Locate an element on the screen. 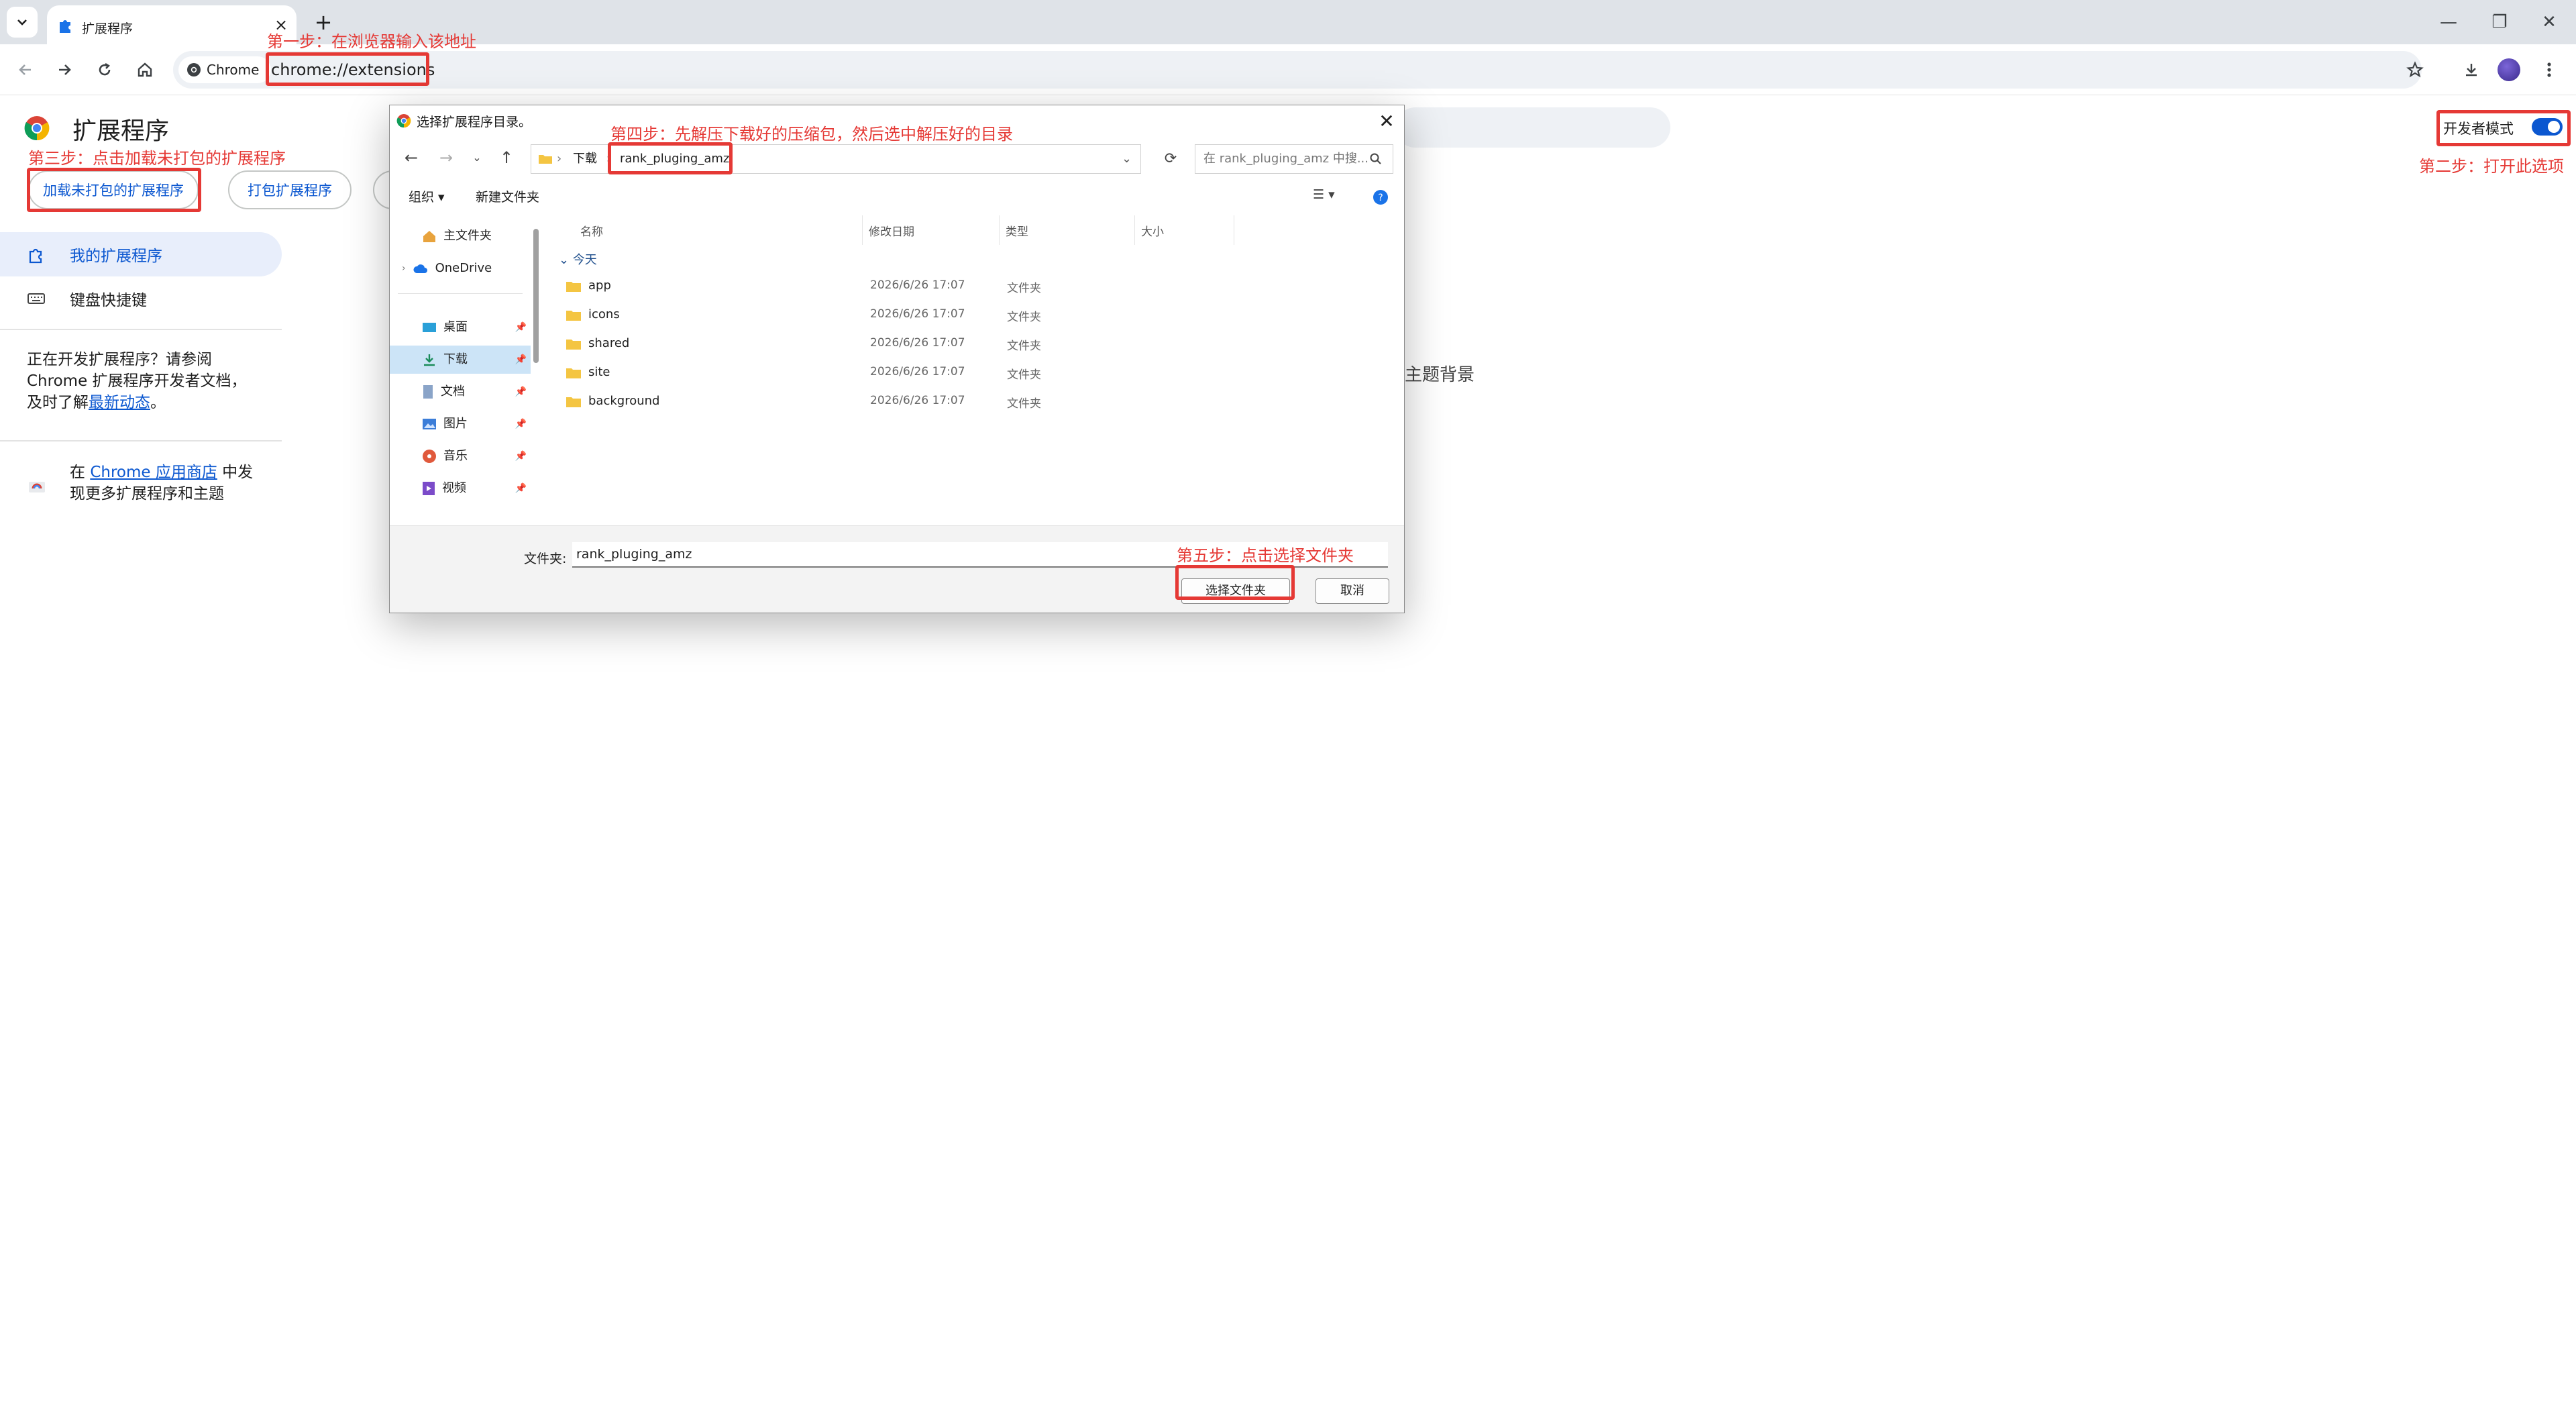  restore-button: ❐ is located at coordinates (2499, 22).